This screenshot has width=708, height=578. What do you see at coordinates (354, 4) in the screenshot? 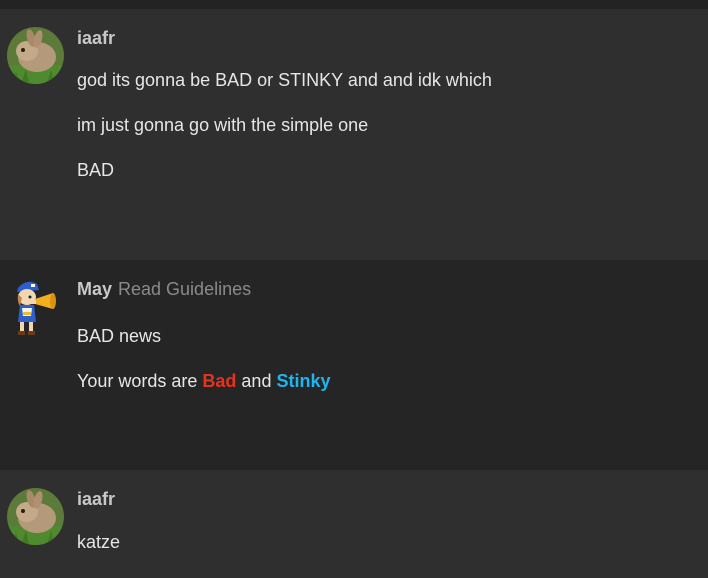
I see `top-bar` at bounding box center [354, 4].